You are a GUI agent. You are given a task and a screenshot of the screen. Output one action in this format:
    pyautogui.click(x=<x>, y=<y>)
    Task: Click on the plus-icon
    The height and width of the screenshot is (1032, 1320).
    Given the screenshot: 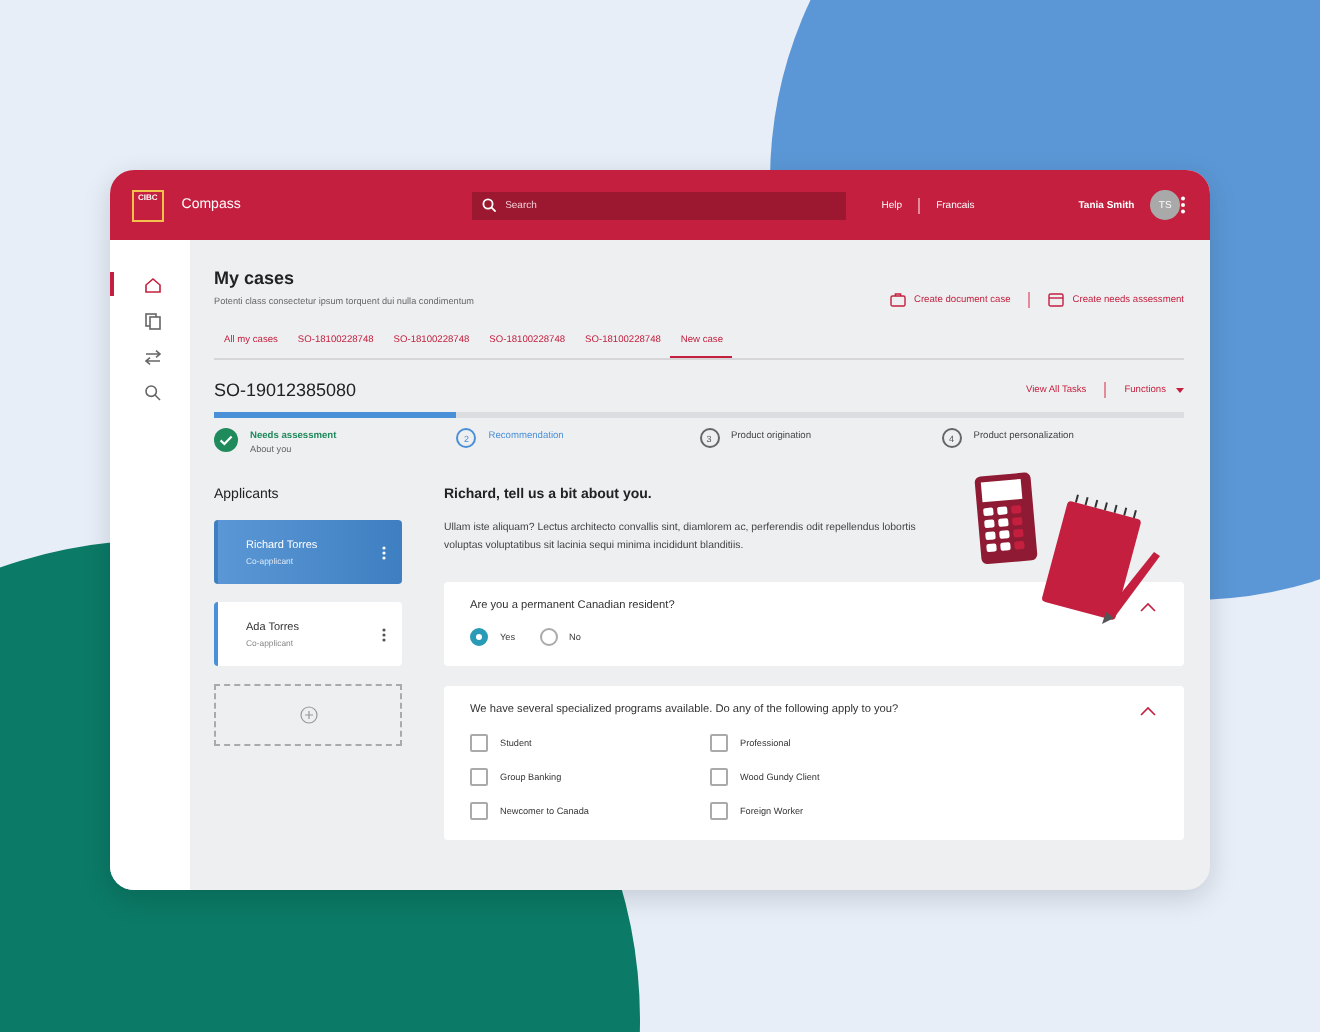 What is the action you would take?
    pyautogui.click(x=308, y=715)
    